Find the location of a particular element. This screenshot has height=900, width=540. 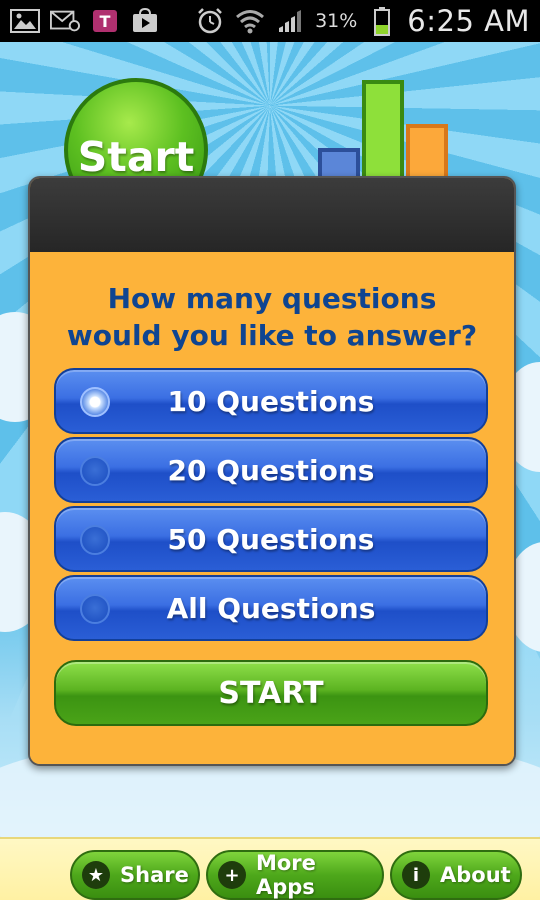

svg-text: T is located at coordinates (105, 21).